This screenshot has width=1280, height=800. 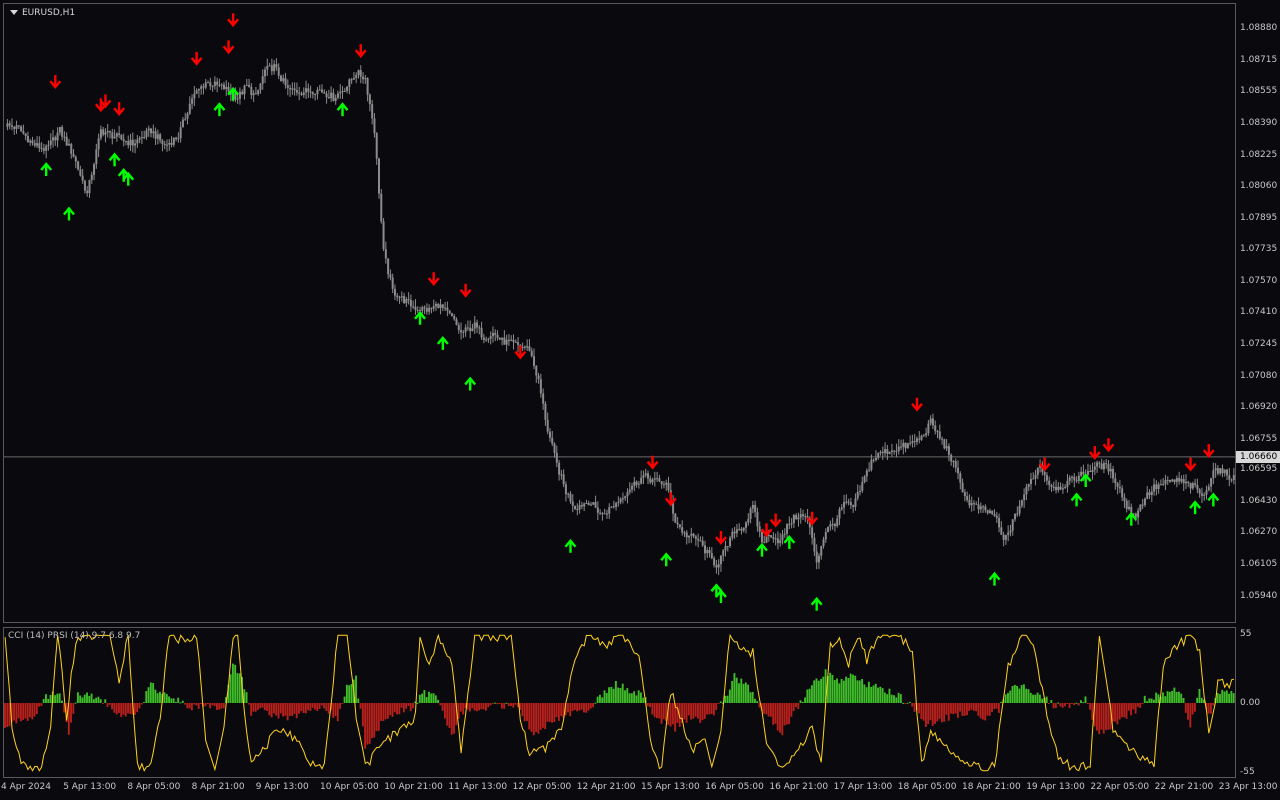 I want to click on price-tick-label: 1.08060, so click(x=1259, y=186).